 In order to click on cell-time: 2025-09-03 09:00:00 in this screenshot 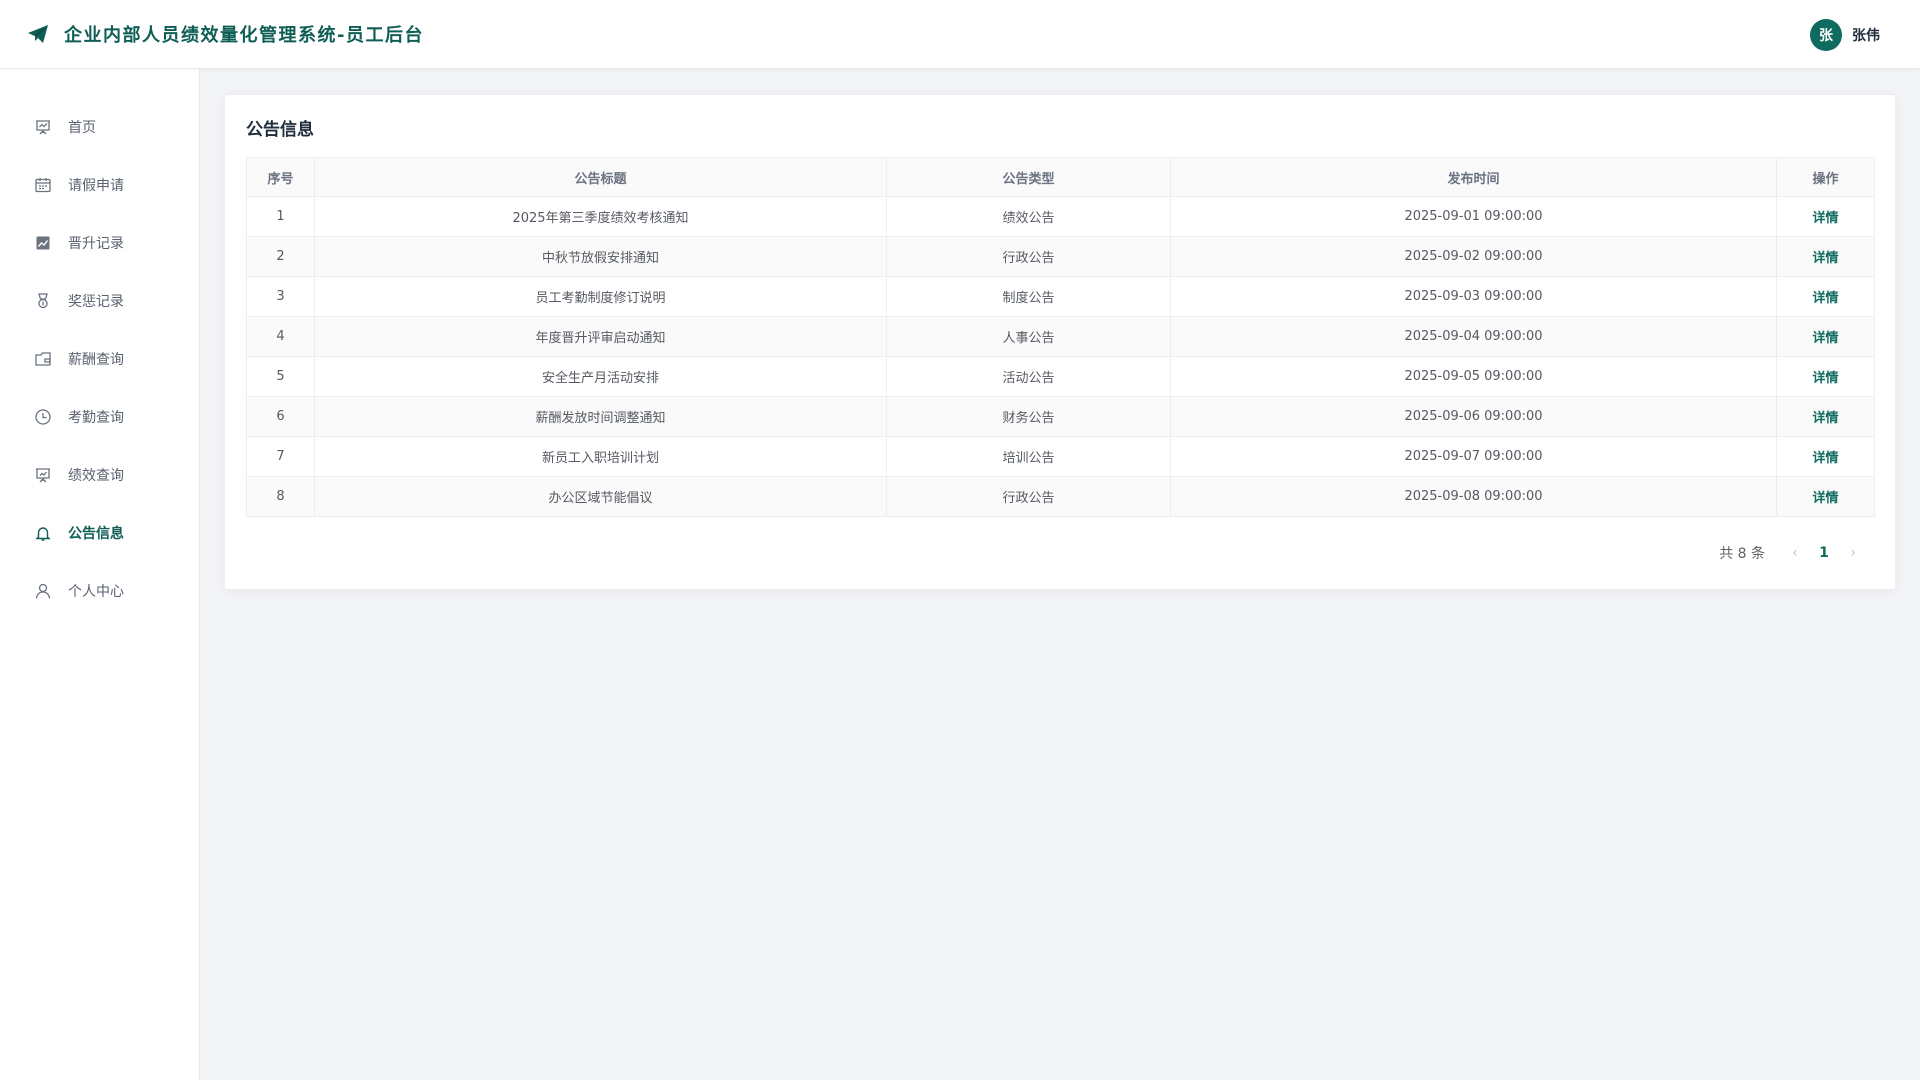, I will do `click(1473, 296)`.